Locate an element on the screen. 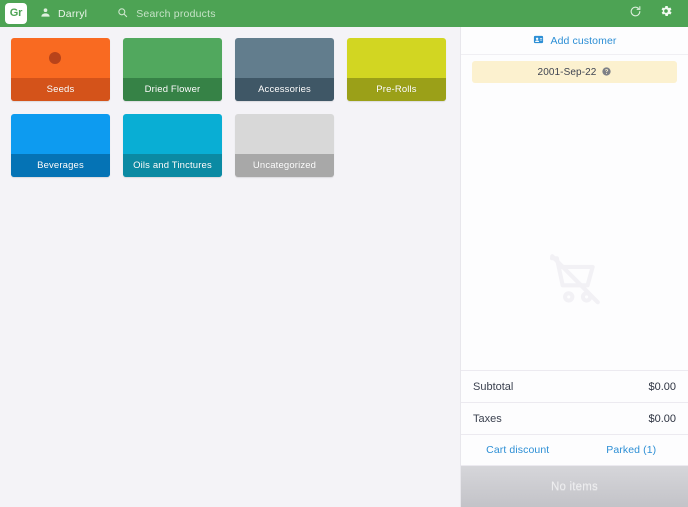  refresh-icon is located at coordinates (635, 14).